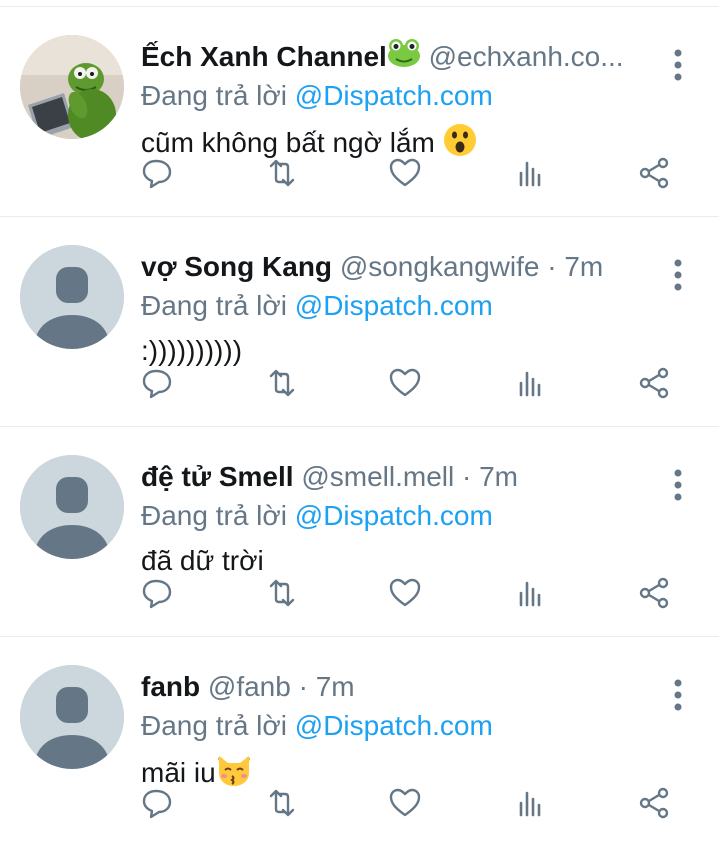  Describe the element at coordinates (217, 476) in the screenshot. I see `display-name: đệ tử Smell` at that location.